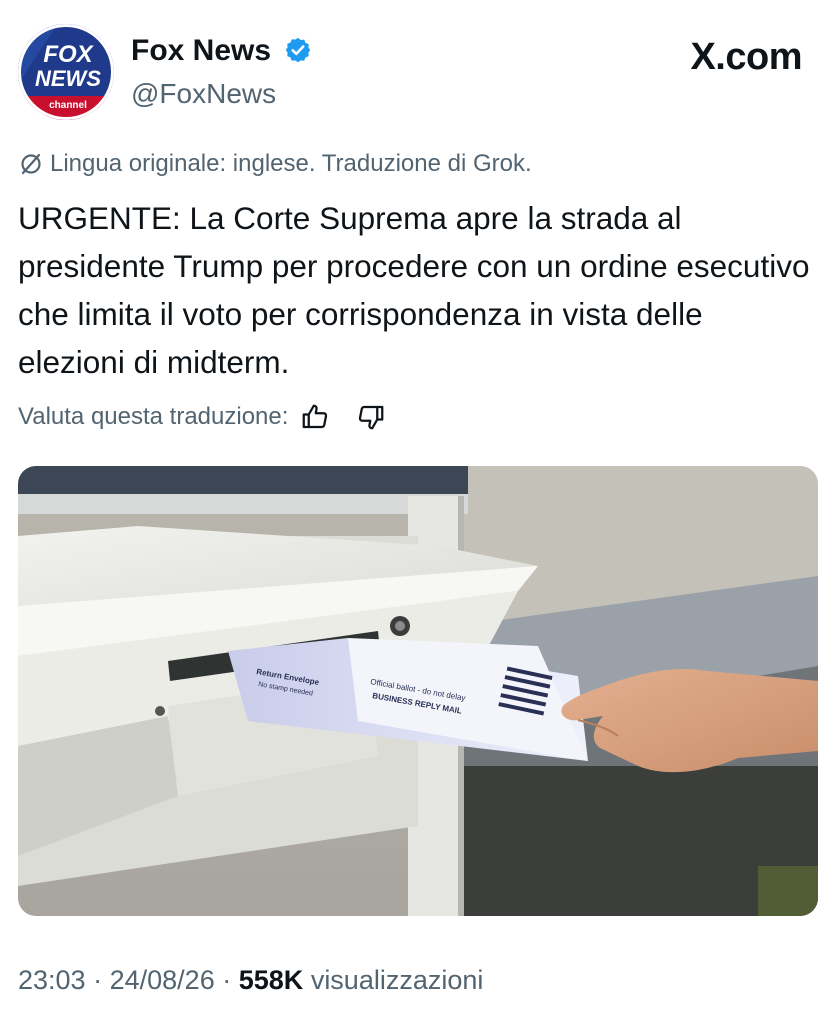  I want to click on author-handle: @FoxNews, so click(203, 94).